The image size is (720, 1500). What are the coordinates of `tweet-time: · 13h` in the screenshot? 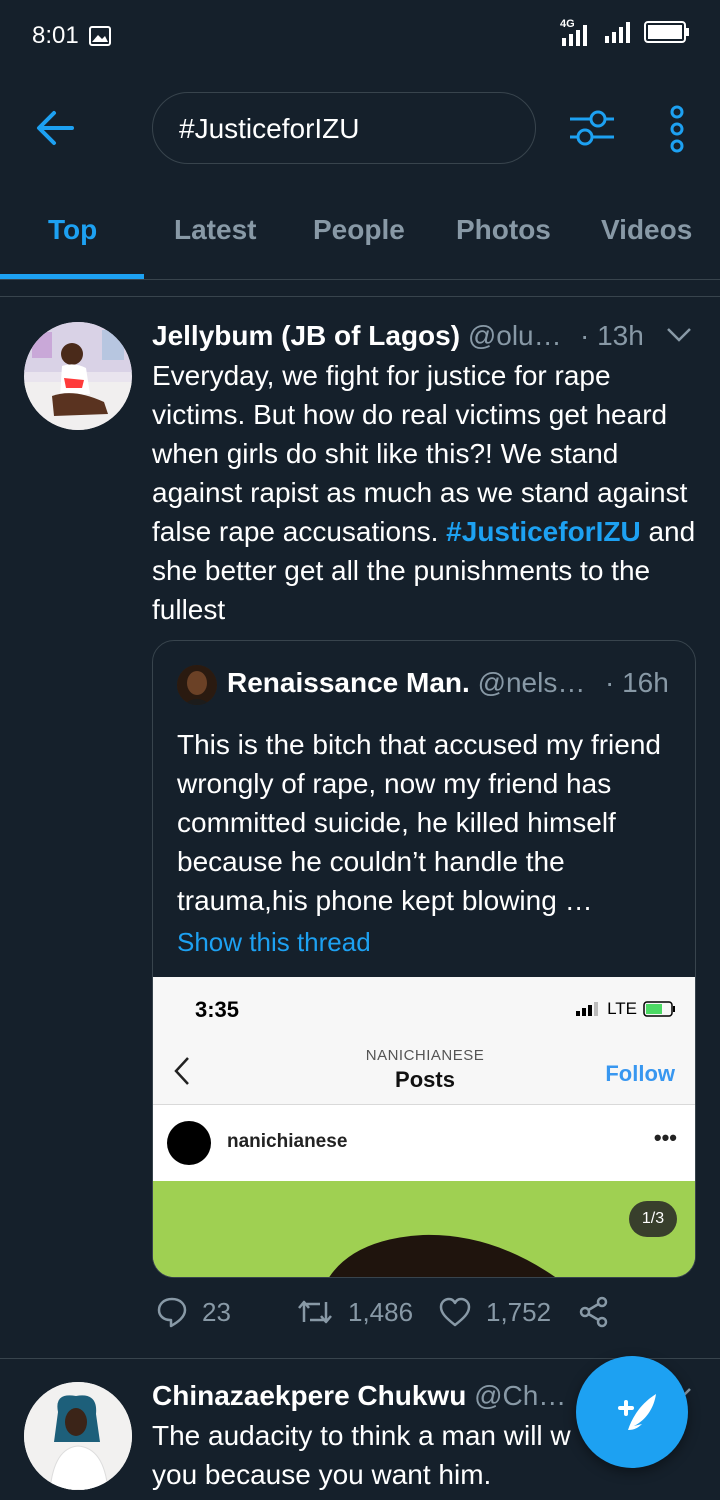 It's located at (612, 335).